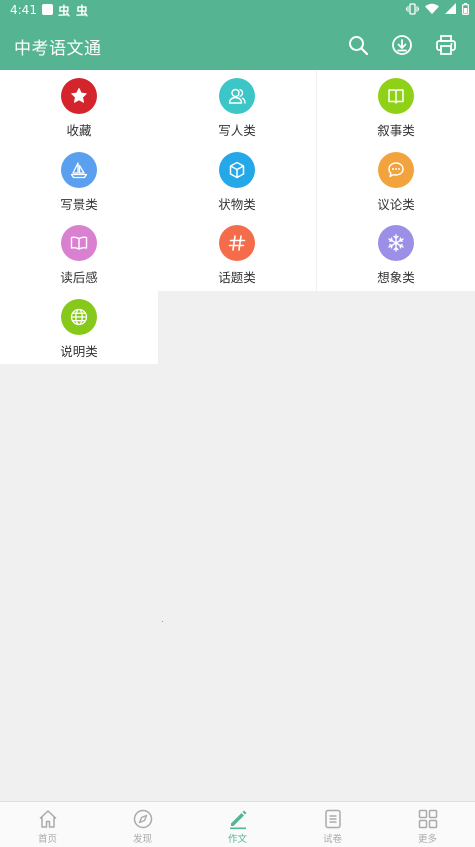  What do you see at coordinates (143, 819) in the screenshot?
I see `compass-icon` at bounding box center [143, 819].